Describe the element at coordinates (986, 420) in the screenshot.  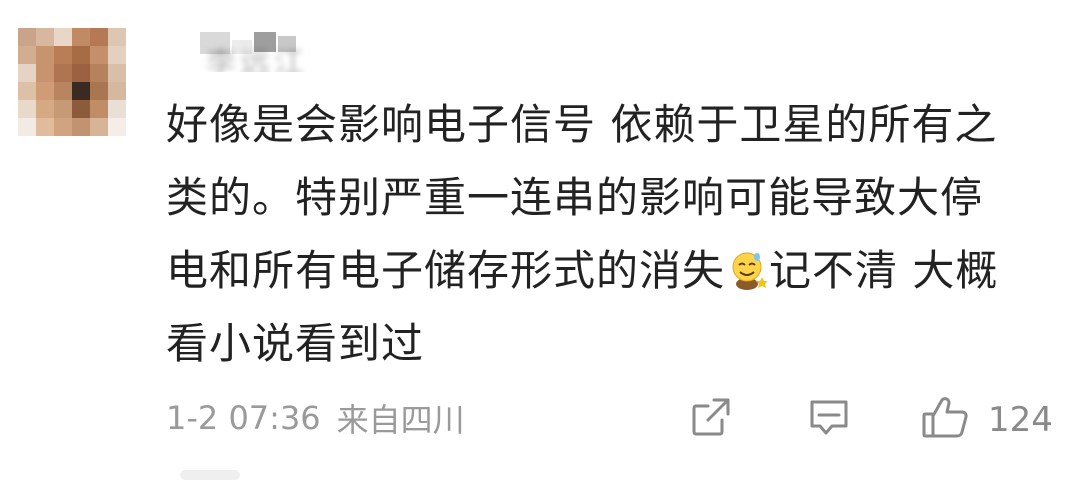
I see `like-button: 124` at that location.